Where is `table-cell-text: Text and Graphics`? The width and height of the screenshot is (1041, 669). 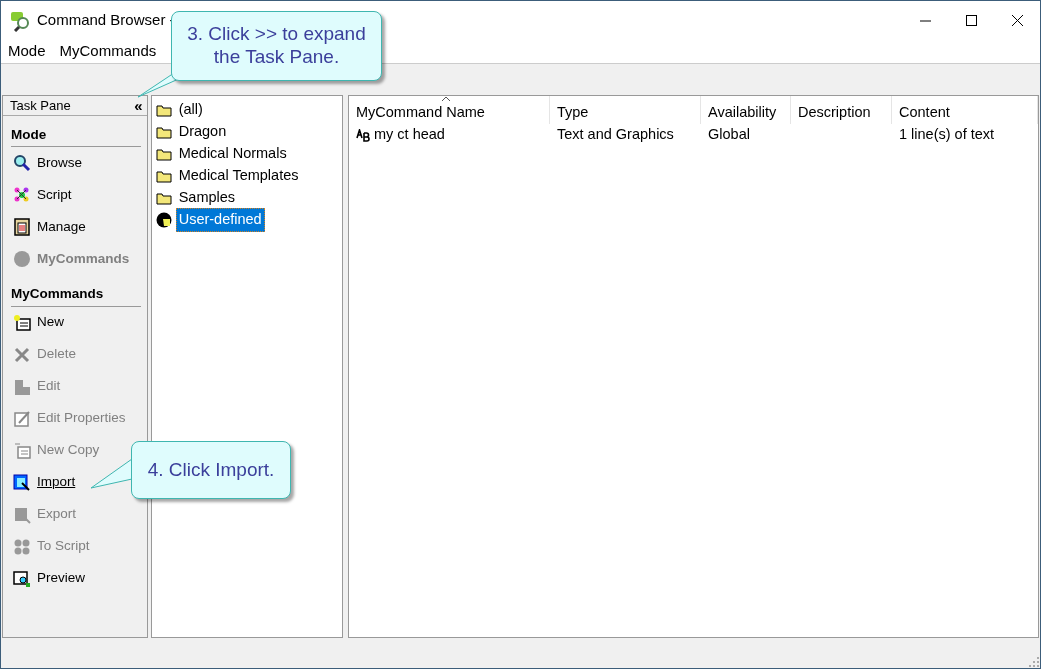 table-cell-text: Text and Graphics is located at coordinates (615, 135).